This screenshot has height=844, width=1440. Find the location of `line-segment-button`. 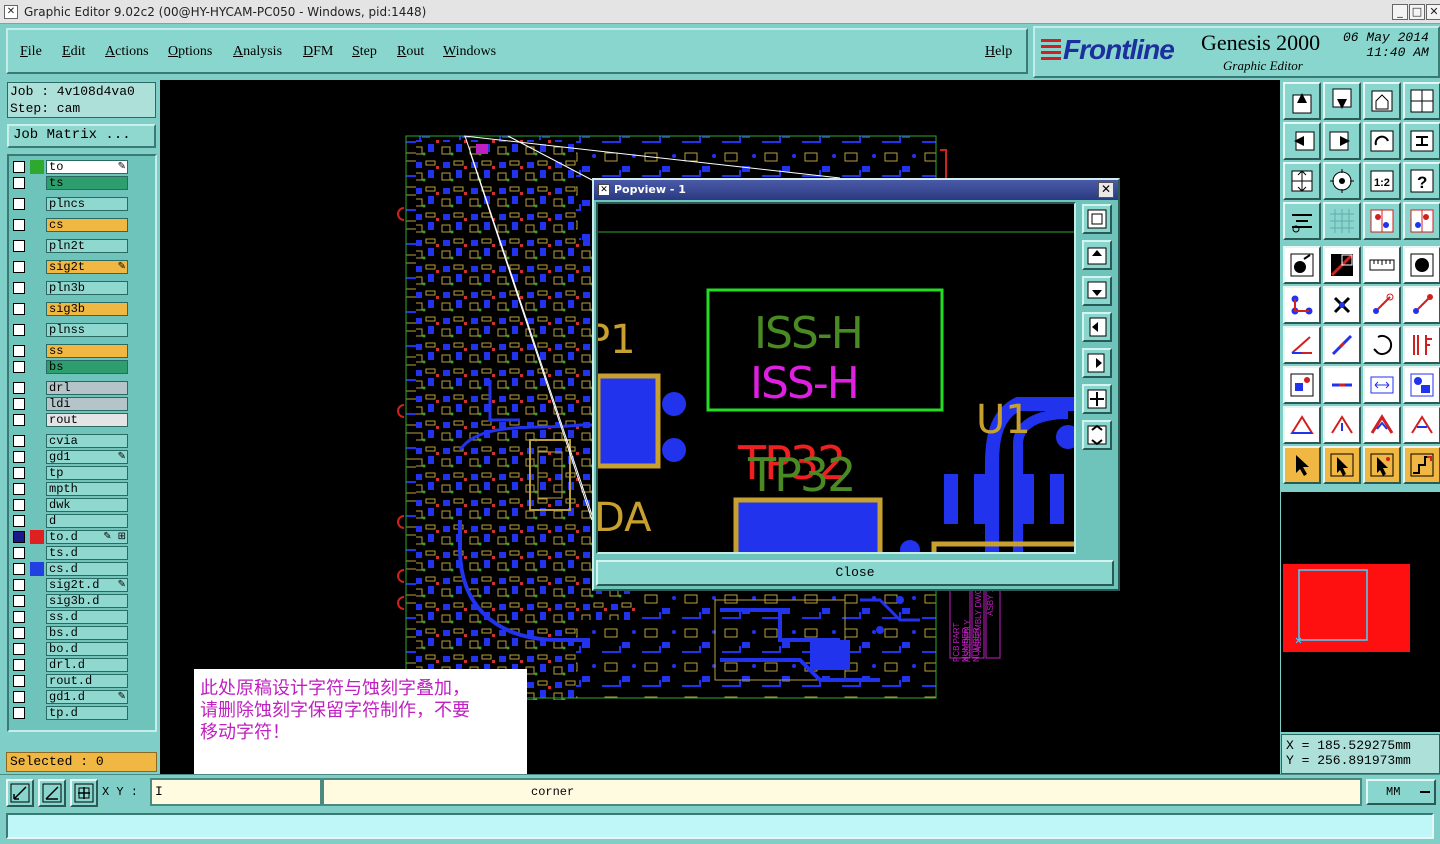

line-segment-button is located at coordinates (1342, 385).